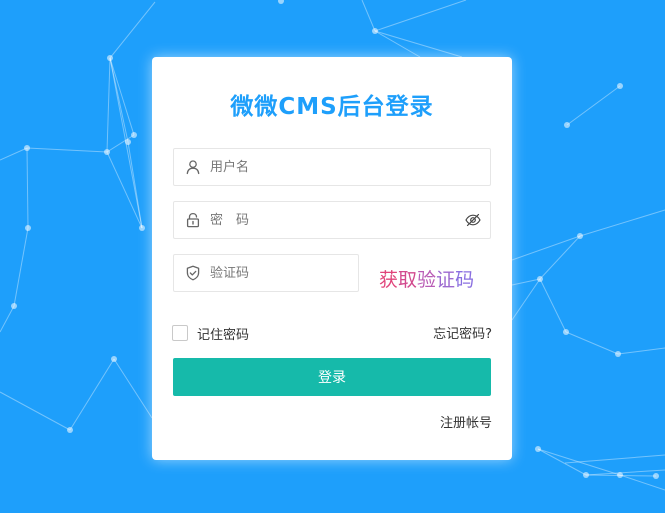  I want to click on forgot-password-link: 忘记密码?, so click(462, 332).